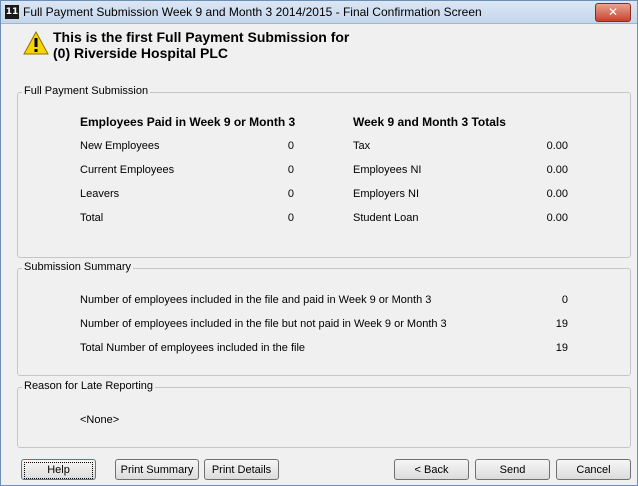 This screenshot has height=486, width=638. Describe the element at coordinates (100, 420) in the screenshot. I see `late-reason-value: <None>` at that location.